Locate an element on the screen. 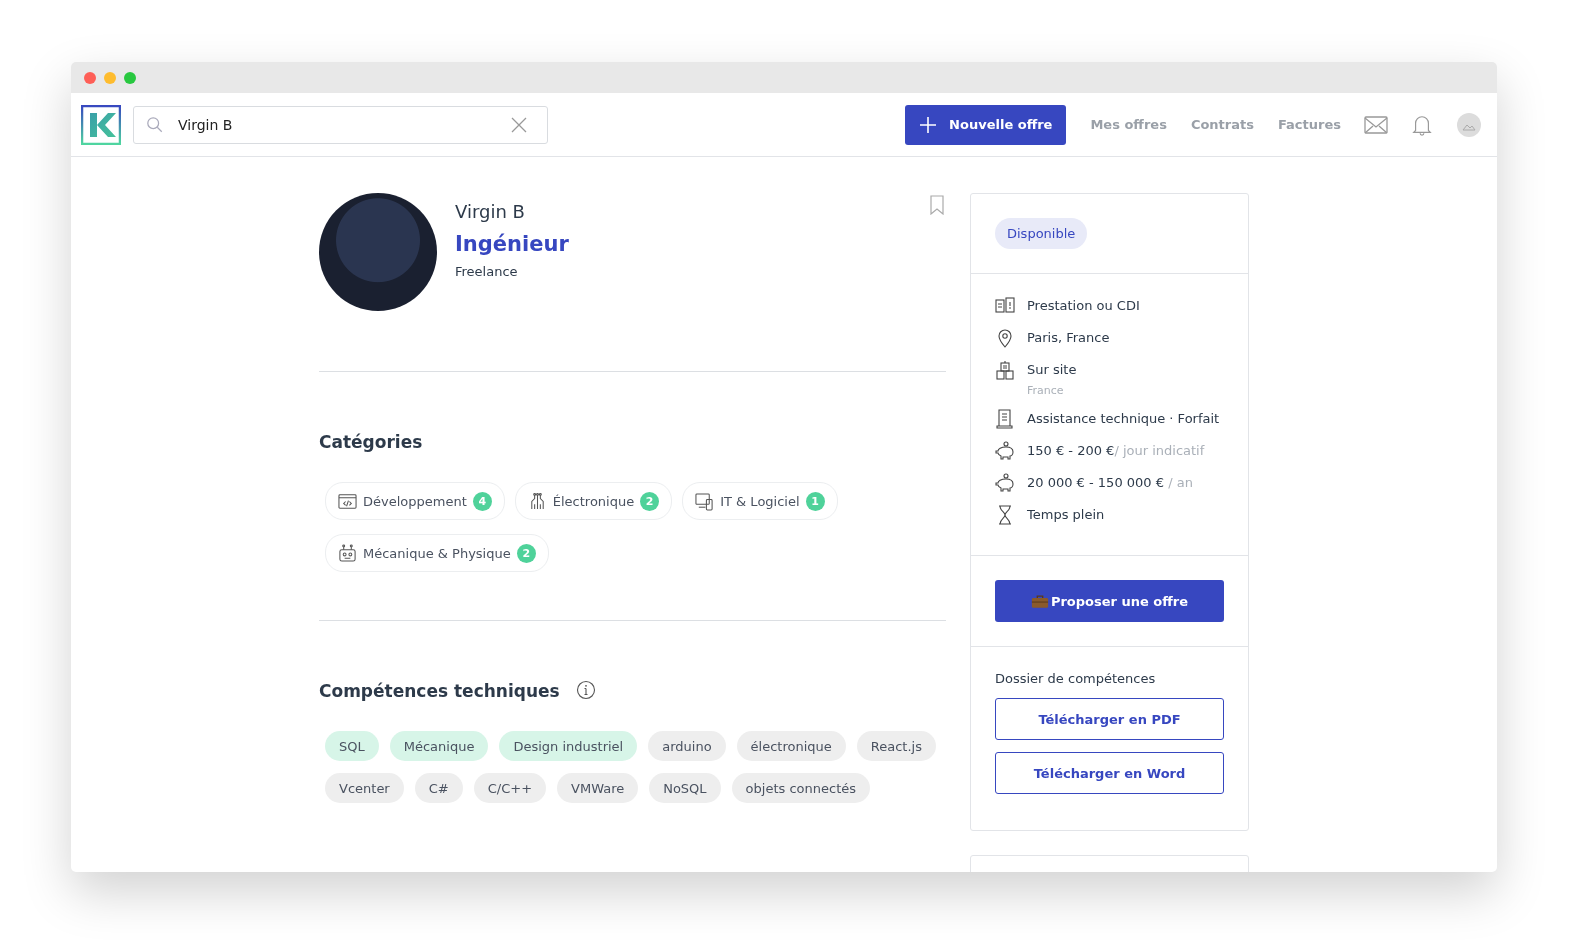 Image resolution: width=1578 pixels, height=941 pixels. skill-tag: Mécanique is located at coordinates (439, 746).